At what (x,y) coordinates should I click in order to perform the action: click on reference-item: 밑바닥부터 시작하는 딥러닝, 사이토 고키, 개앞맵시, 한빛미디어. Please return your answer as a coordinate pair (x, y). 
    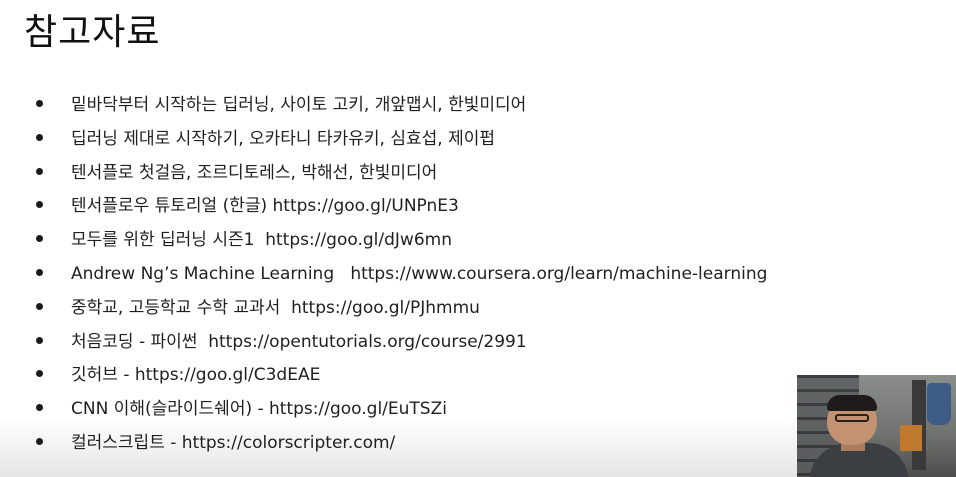
    Looking at the image, I should click on (401, 106).